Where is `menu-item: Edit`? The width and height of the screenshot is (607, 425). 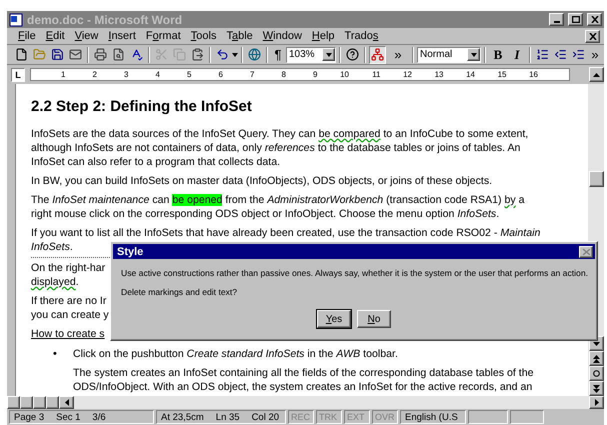
menu-item: Edit is located at coordinates (55, 36).